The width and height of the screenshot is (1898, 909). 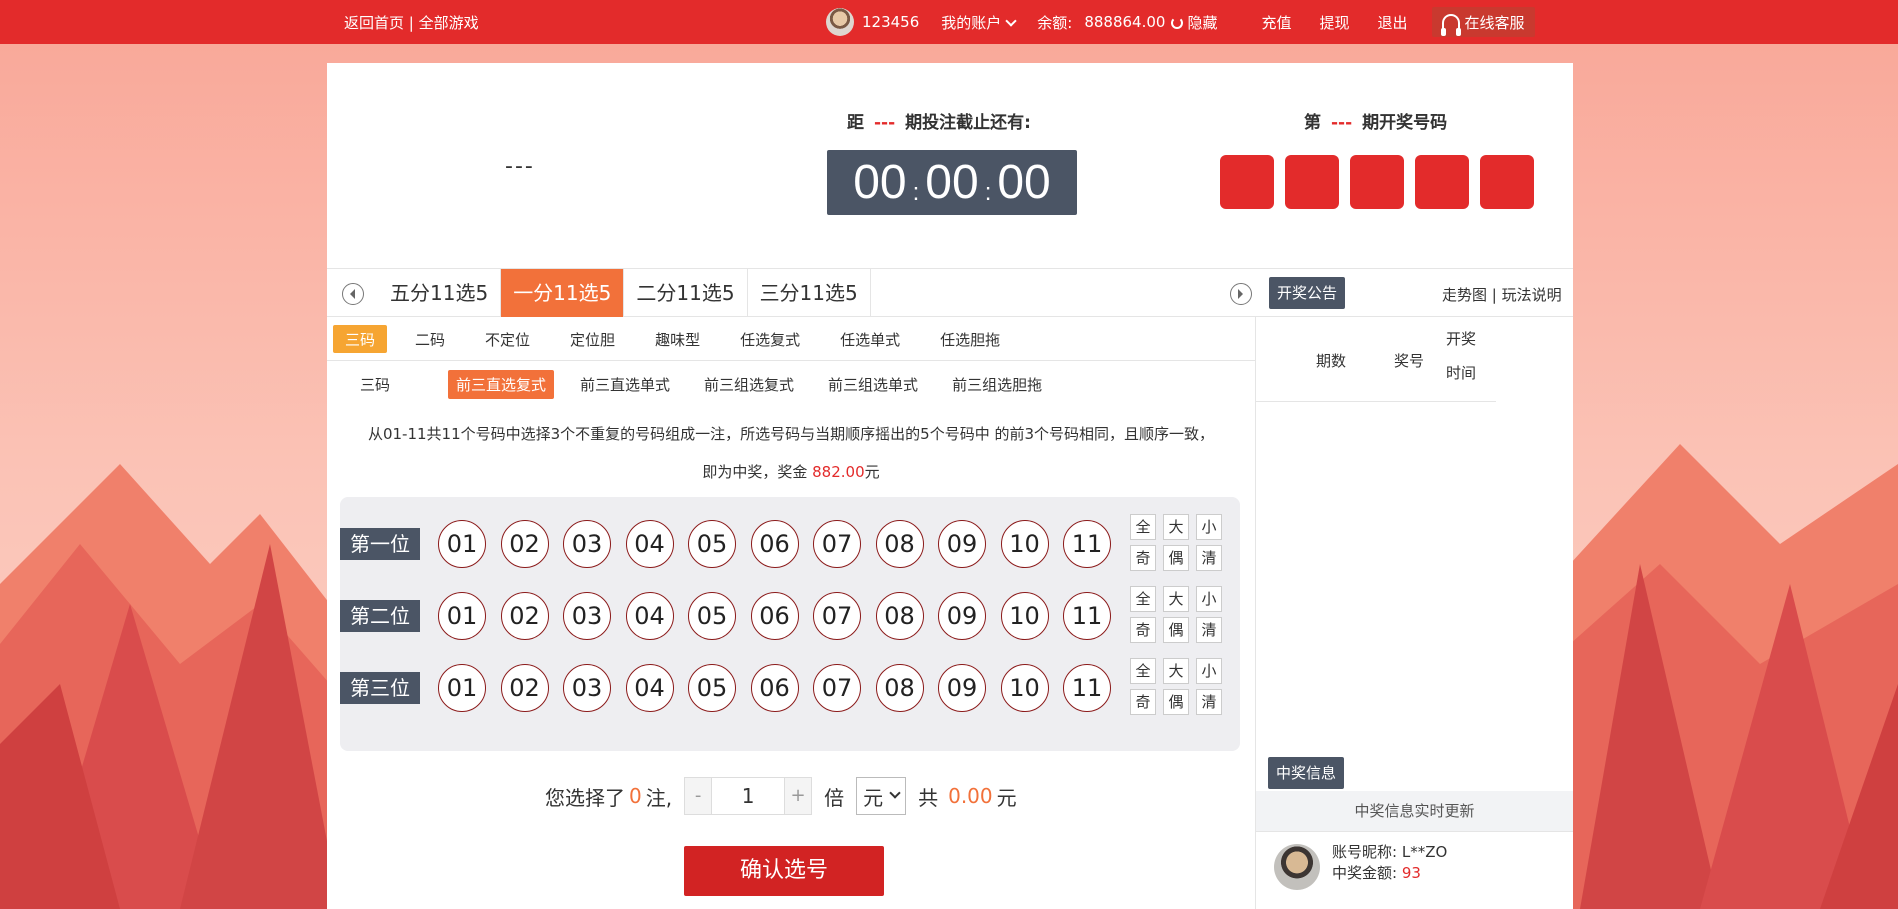 What do you see at coordinates (430, 339) in the screenshot?
I see `category-tab: 二码` at bounding box center [430, 339].